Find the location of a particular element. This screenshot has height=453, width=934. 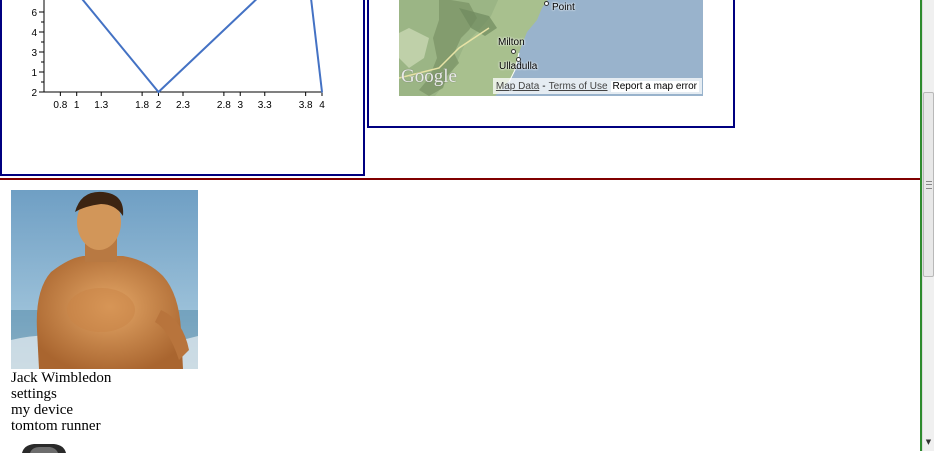

terms-of-use-link: Terms of Use is located at coordinates (578, 86).